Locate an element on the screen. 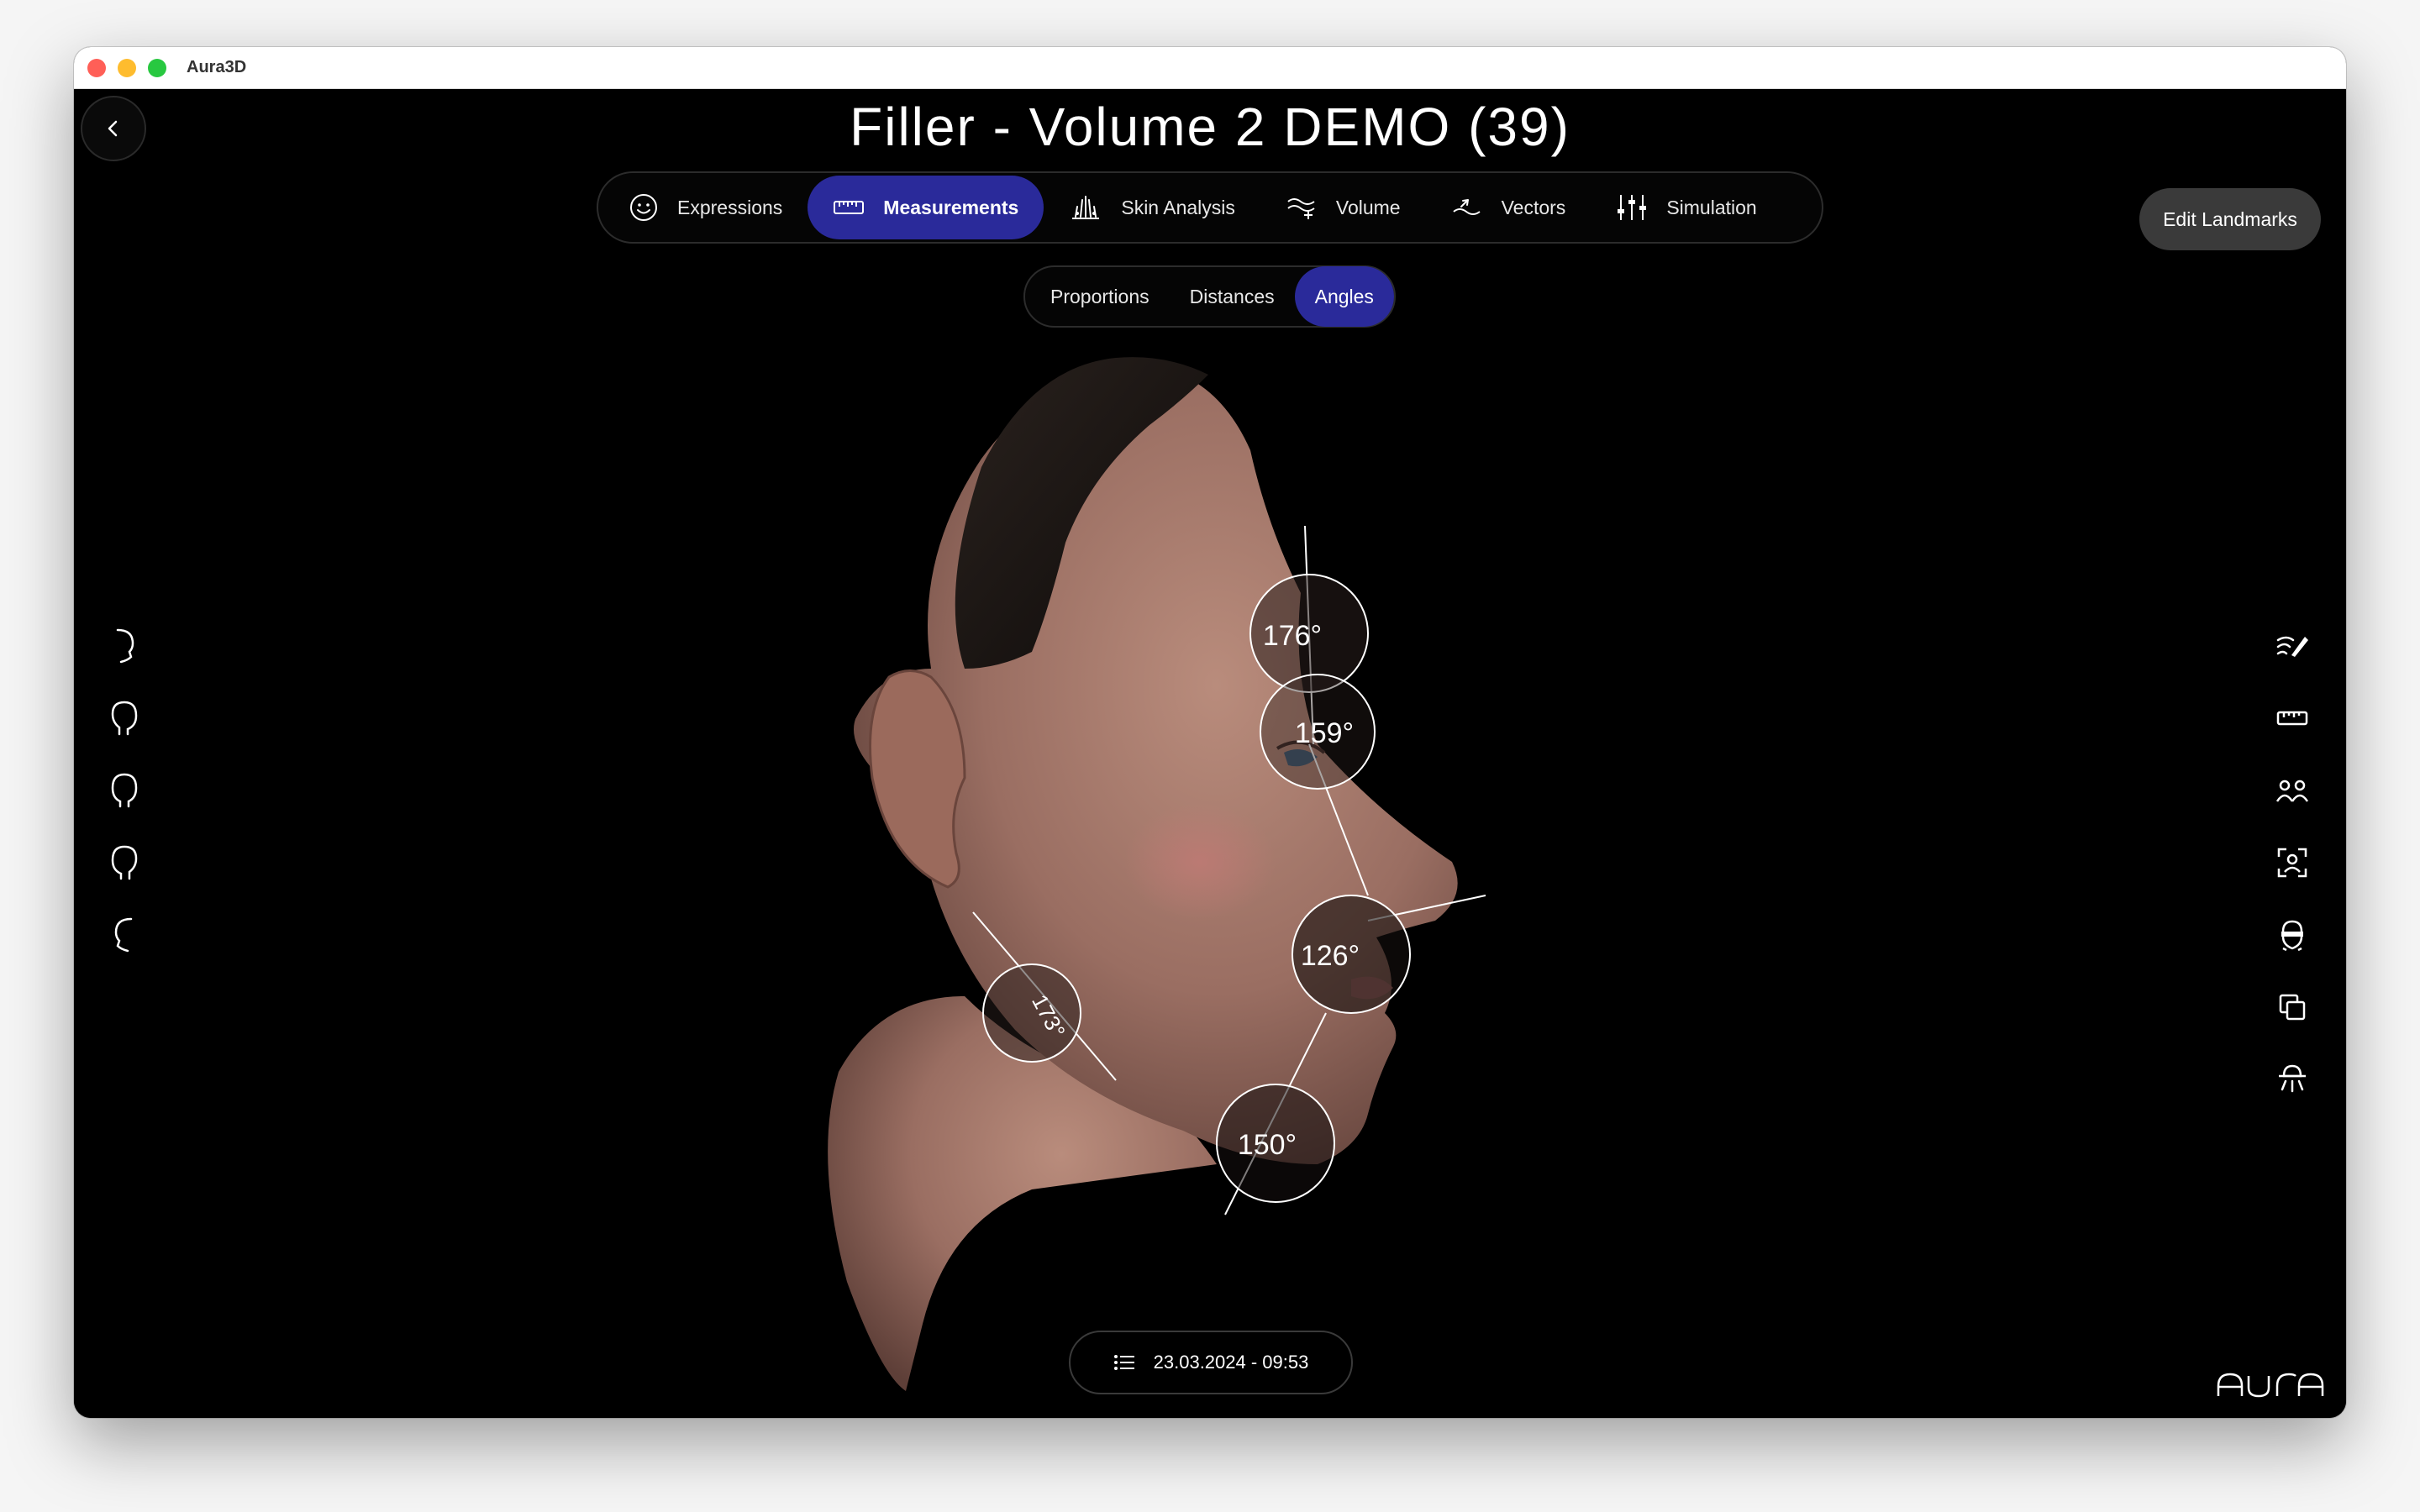 This screenshot has height=1512, width=2420. two-people-icon is located at coordinates (2292, 791).